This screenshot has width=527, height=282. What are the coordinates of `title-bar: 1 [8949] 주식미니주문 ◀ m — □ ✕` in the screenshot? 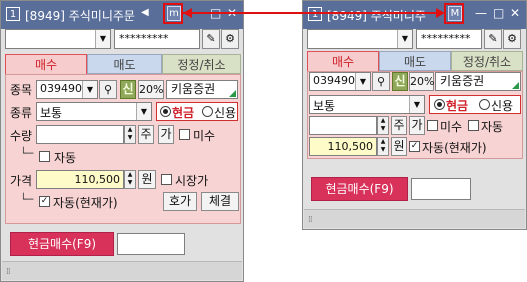 It's located at (122, 15).